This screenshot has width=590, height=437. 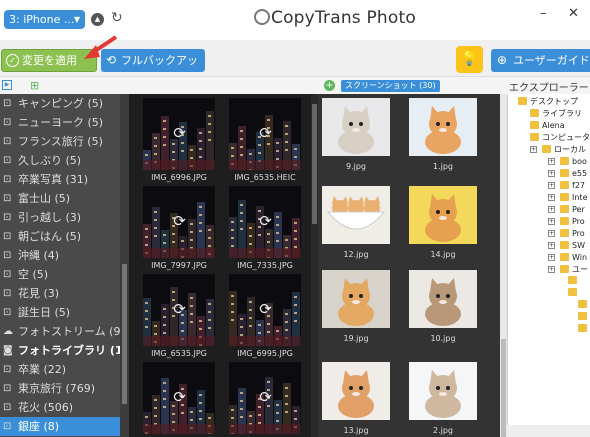 I want to click on album-item: ⊡ ニューヨーク (5), so click(x=64, y=122).